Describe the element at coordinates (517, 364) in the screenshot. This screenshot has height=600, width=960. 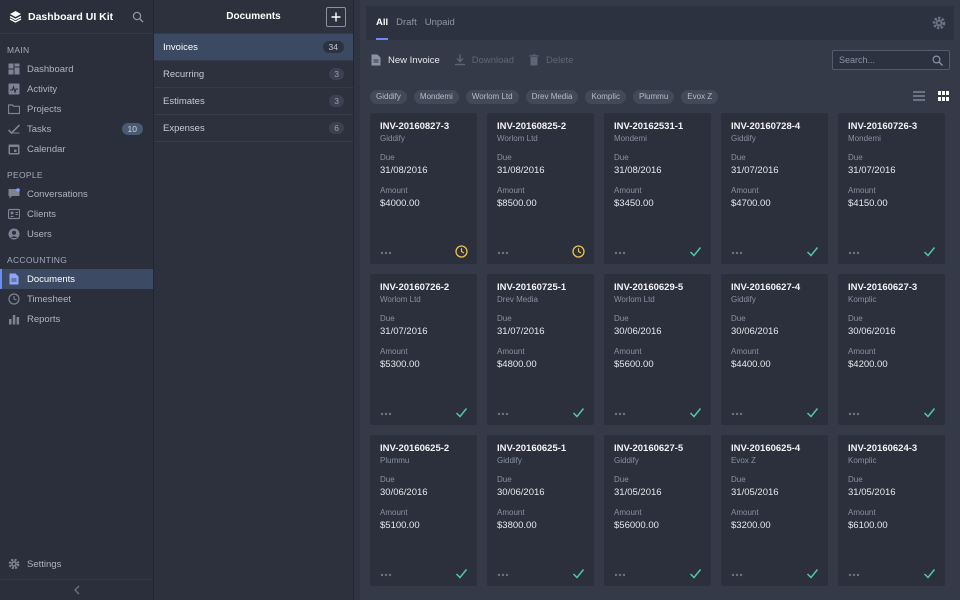
I see `invoice-amount: $4800.00` at that location.